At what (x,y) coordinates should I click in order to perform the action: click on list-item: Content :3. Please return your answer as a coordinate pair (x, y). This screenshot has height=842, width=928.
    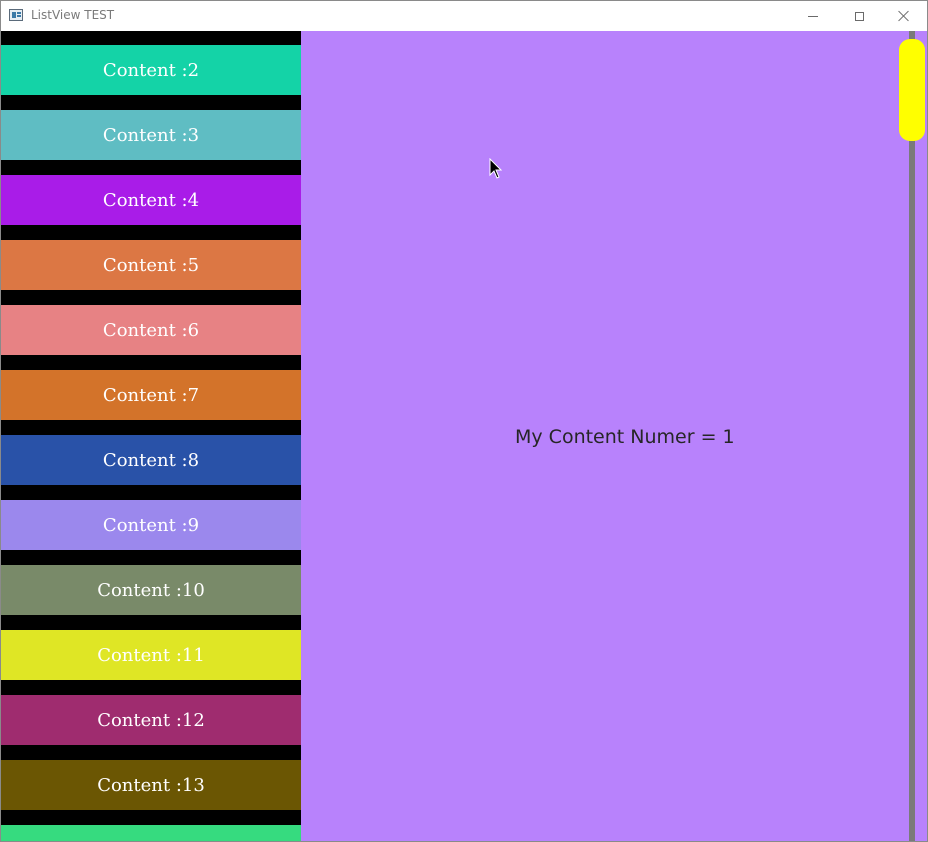
    Looking at the image, I should click on (151, 135).